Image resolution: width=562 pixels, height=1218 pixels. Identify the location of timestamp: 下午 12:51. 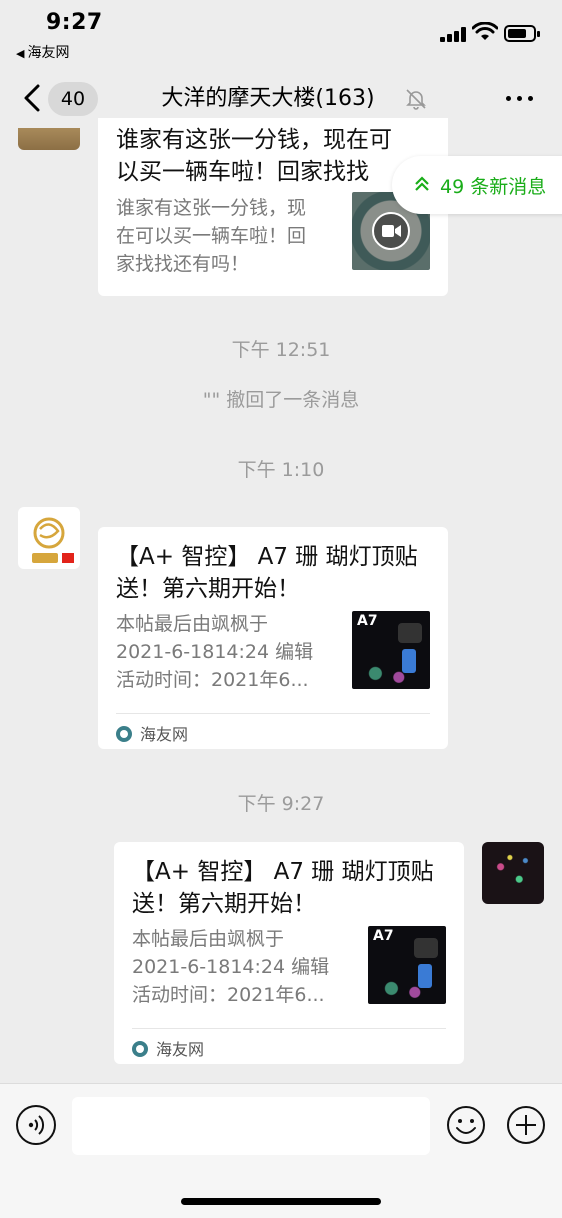
(281, 350).